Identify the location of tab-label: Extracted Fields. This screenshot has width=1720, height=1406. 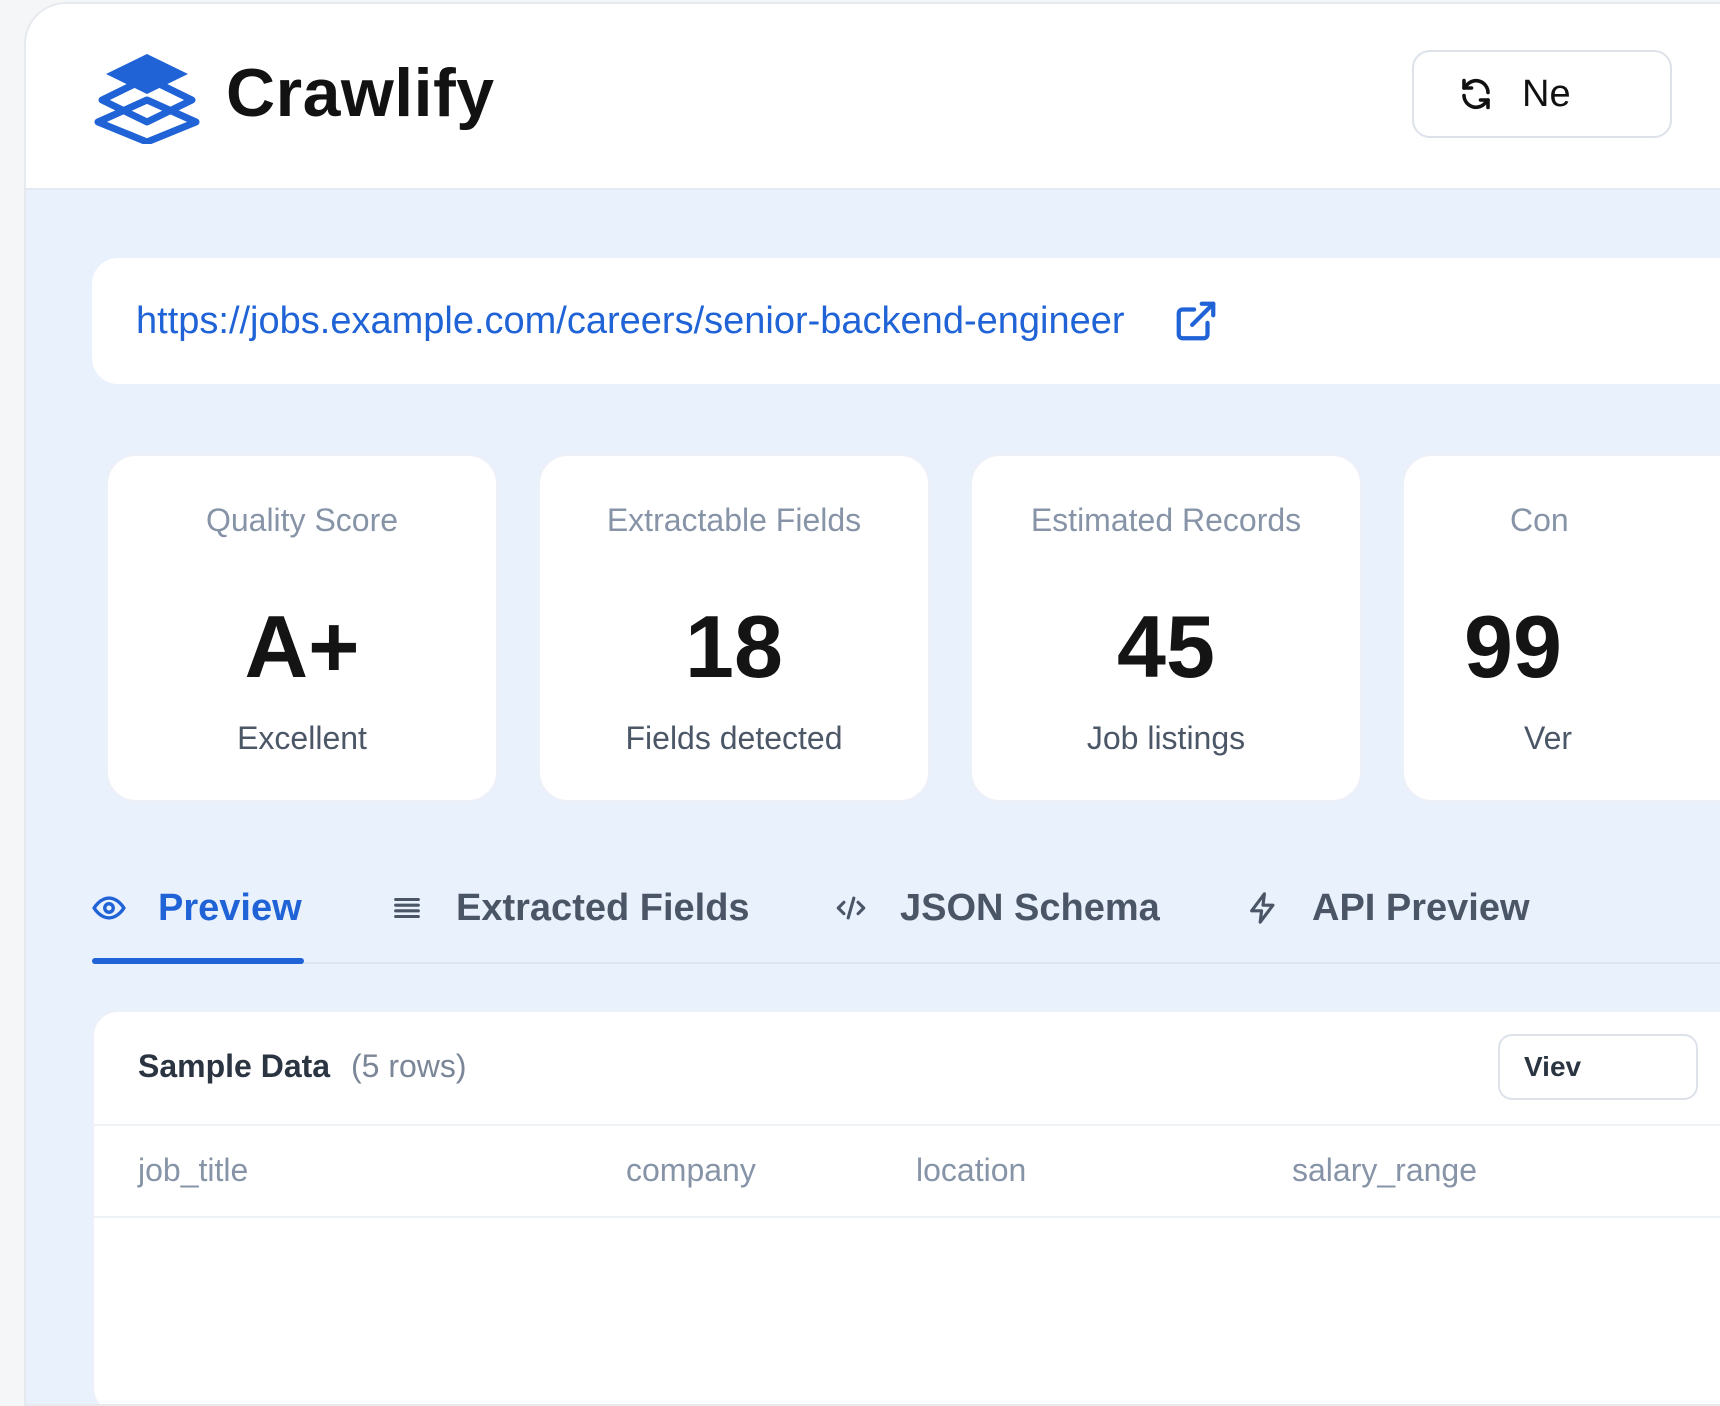
(603, 907).